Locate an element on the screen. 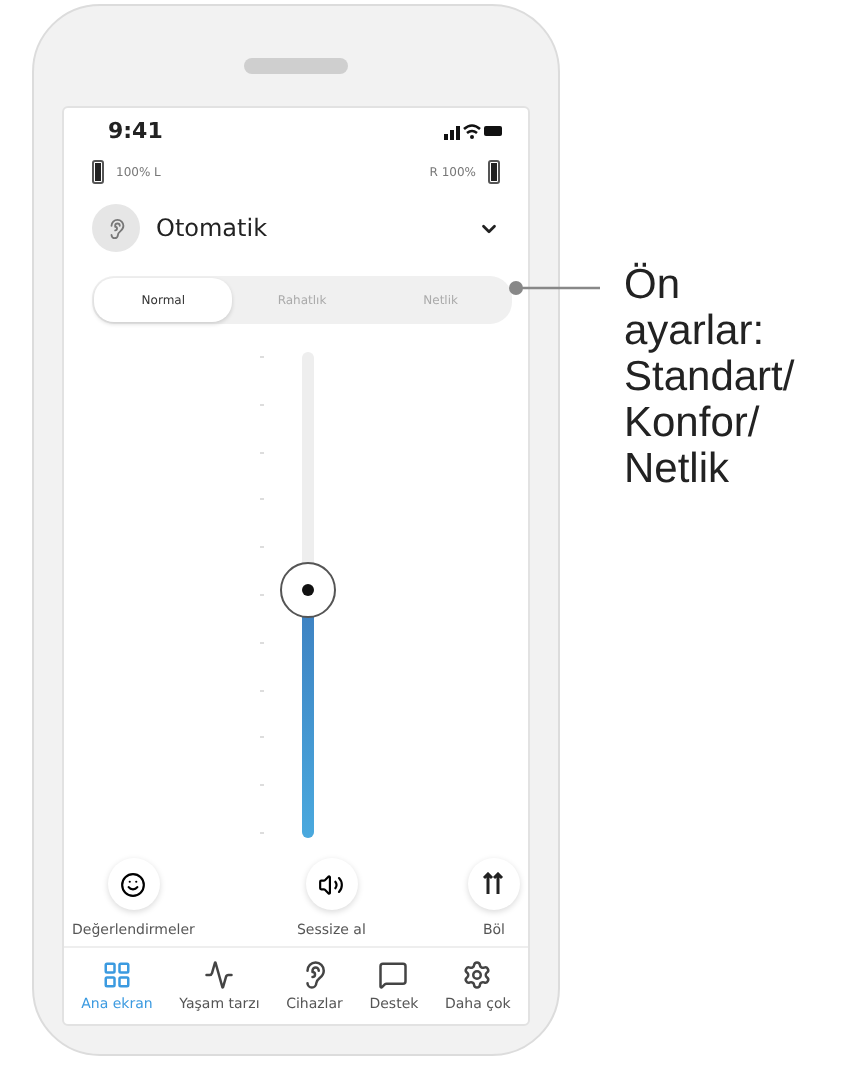 This screenshot has height=1072, width=860. volume-slider is located at coordinates (308, 595).